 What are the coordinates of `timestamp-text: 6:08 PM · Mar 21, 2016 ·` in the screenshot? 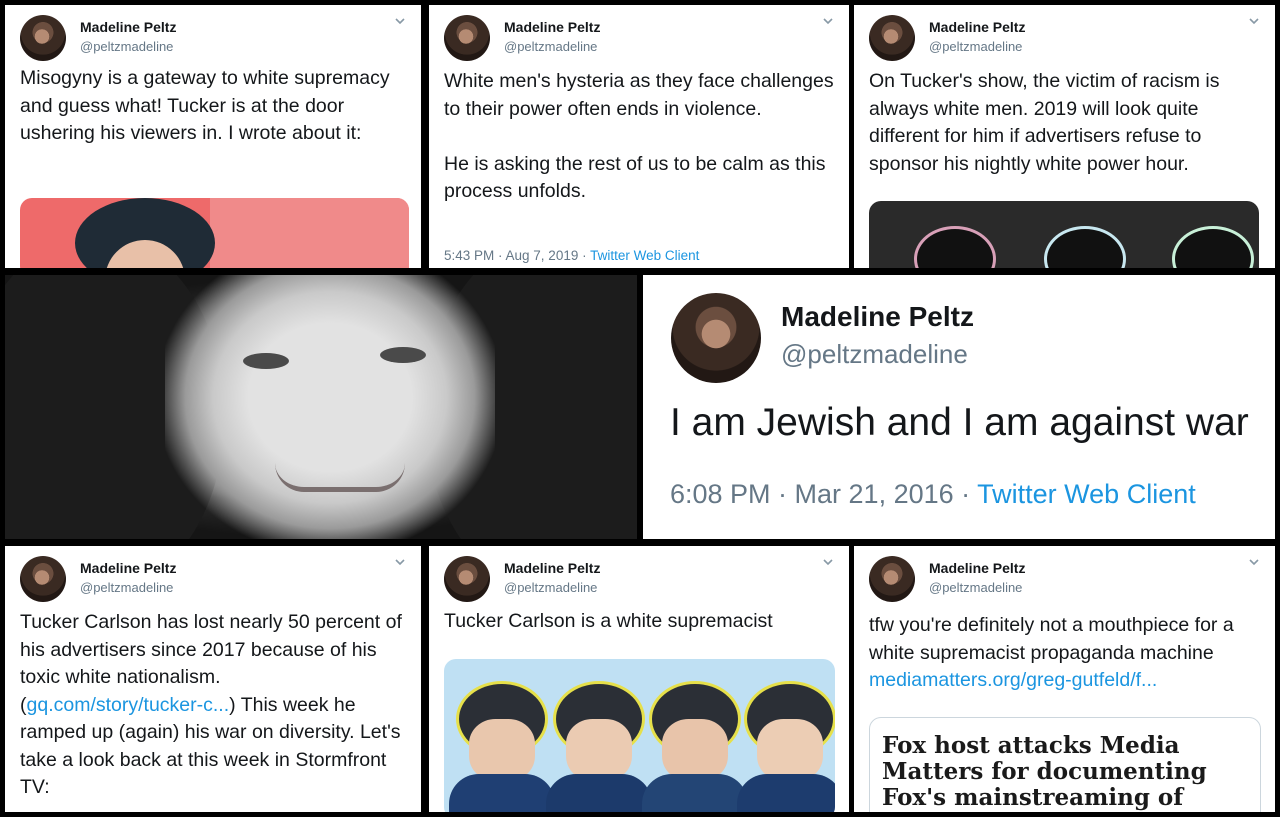 It's located at (823, 494).